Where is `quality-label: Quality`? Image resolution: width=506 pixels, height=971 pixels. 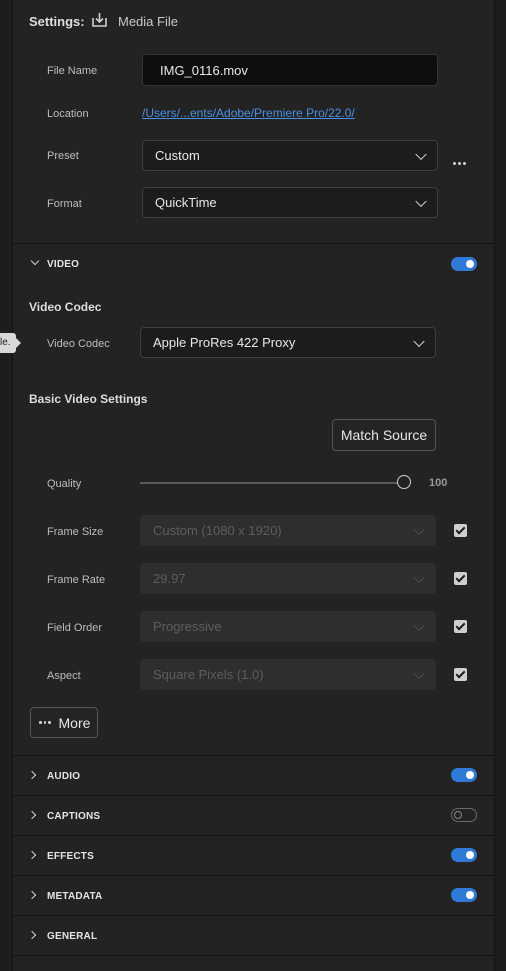 quality-label: Quality is located at coordinates (64, 484).